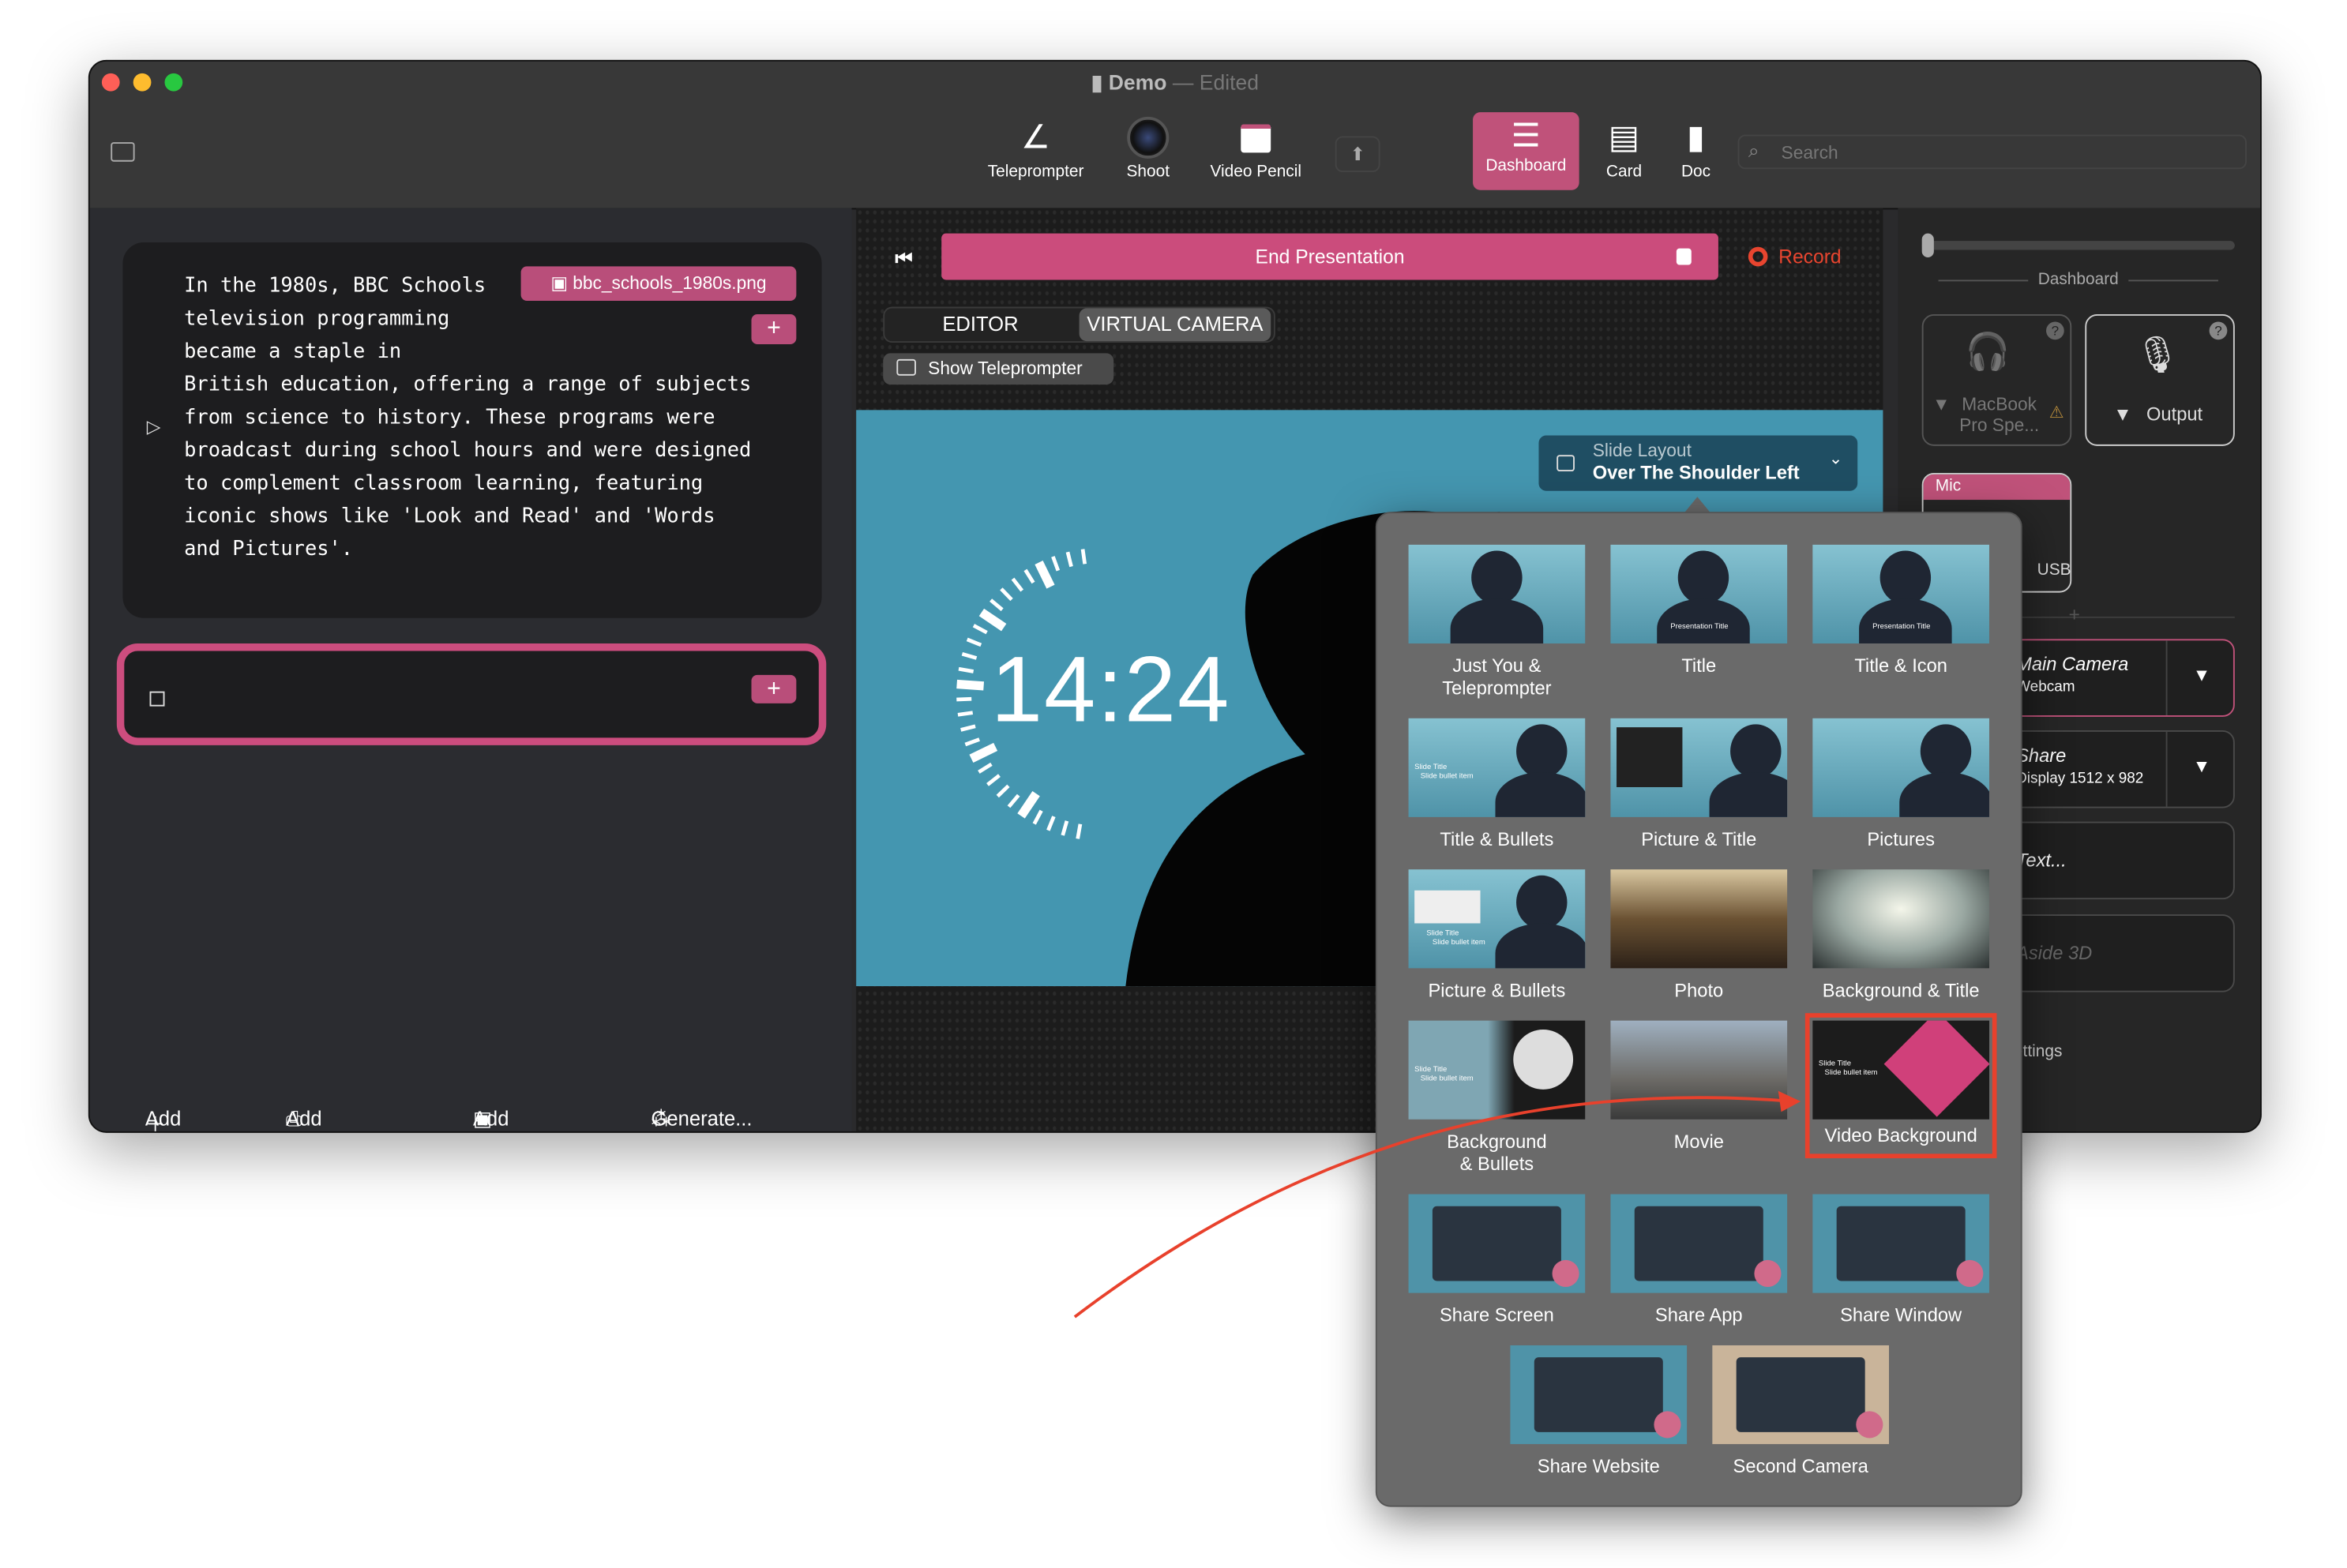 Image resolution: width=2347 pixels, height=1568 pixels. I want to click on annotation-layer, so click(1437, 1204).